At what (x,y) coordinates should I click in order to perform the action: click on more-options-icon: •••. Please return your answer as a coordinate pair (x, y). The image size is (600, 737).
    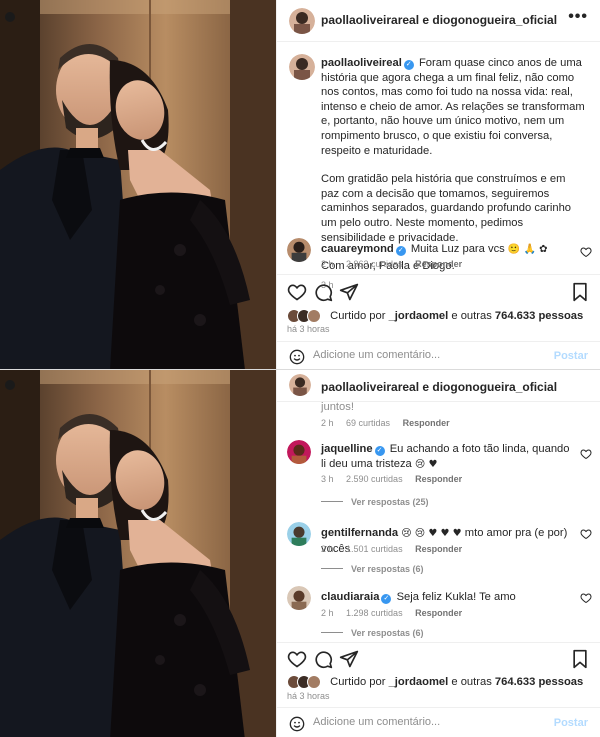
    Looking at the image, I should click on (578, 17).